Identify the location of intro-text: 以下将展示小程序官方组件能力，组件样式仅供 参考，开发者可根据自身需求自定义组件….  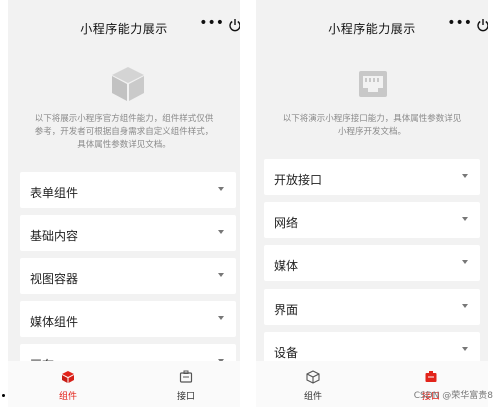
(124, 132).